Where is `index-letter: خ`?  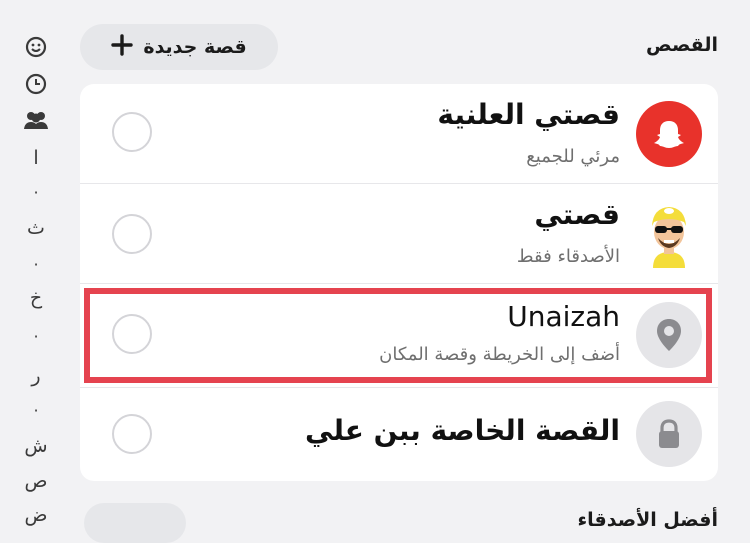
index-letter: خ is located at coordinates (36, 298).